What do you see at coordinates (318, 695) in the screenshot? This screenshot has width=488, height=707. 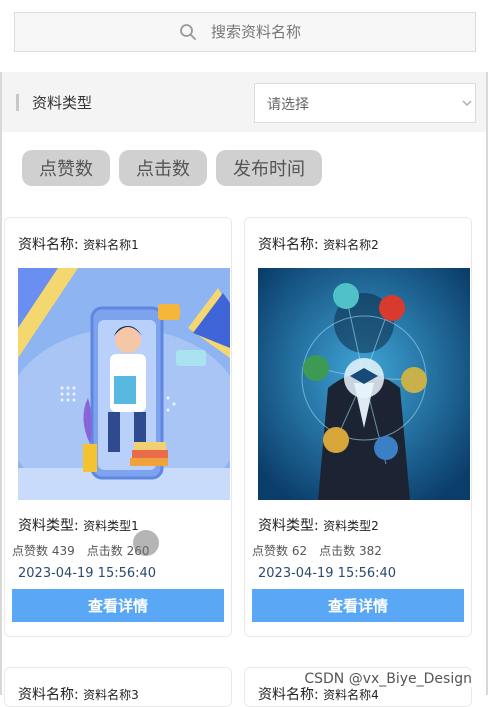 I see `card-name: 资料名称: 资料名称4` at bounding box center [318, 695].